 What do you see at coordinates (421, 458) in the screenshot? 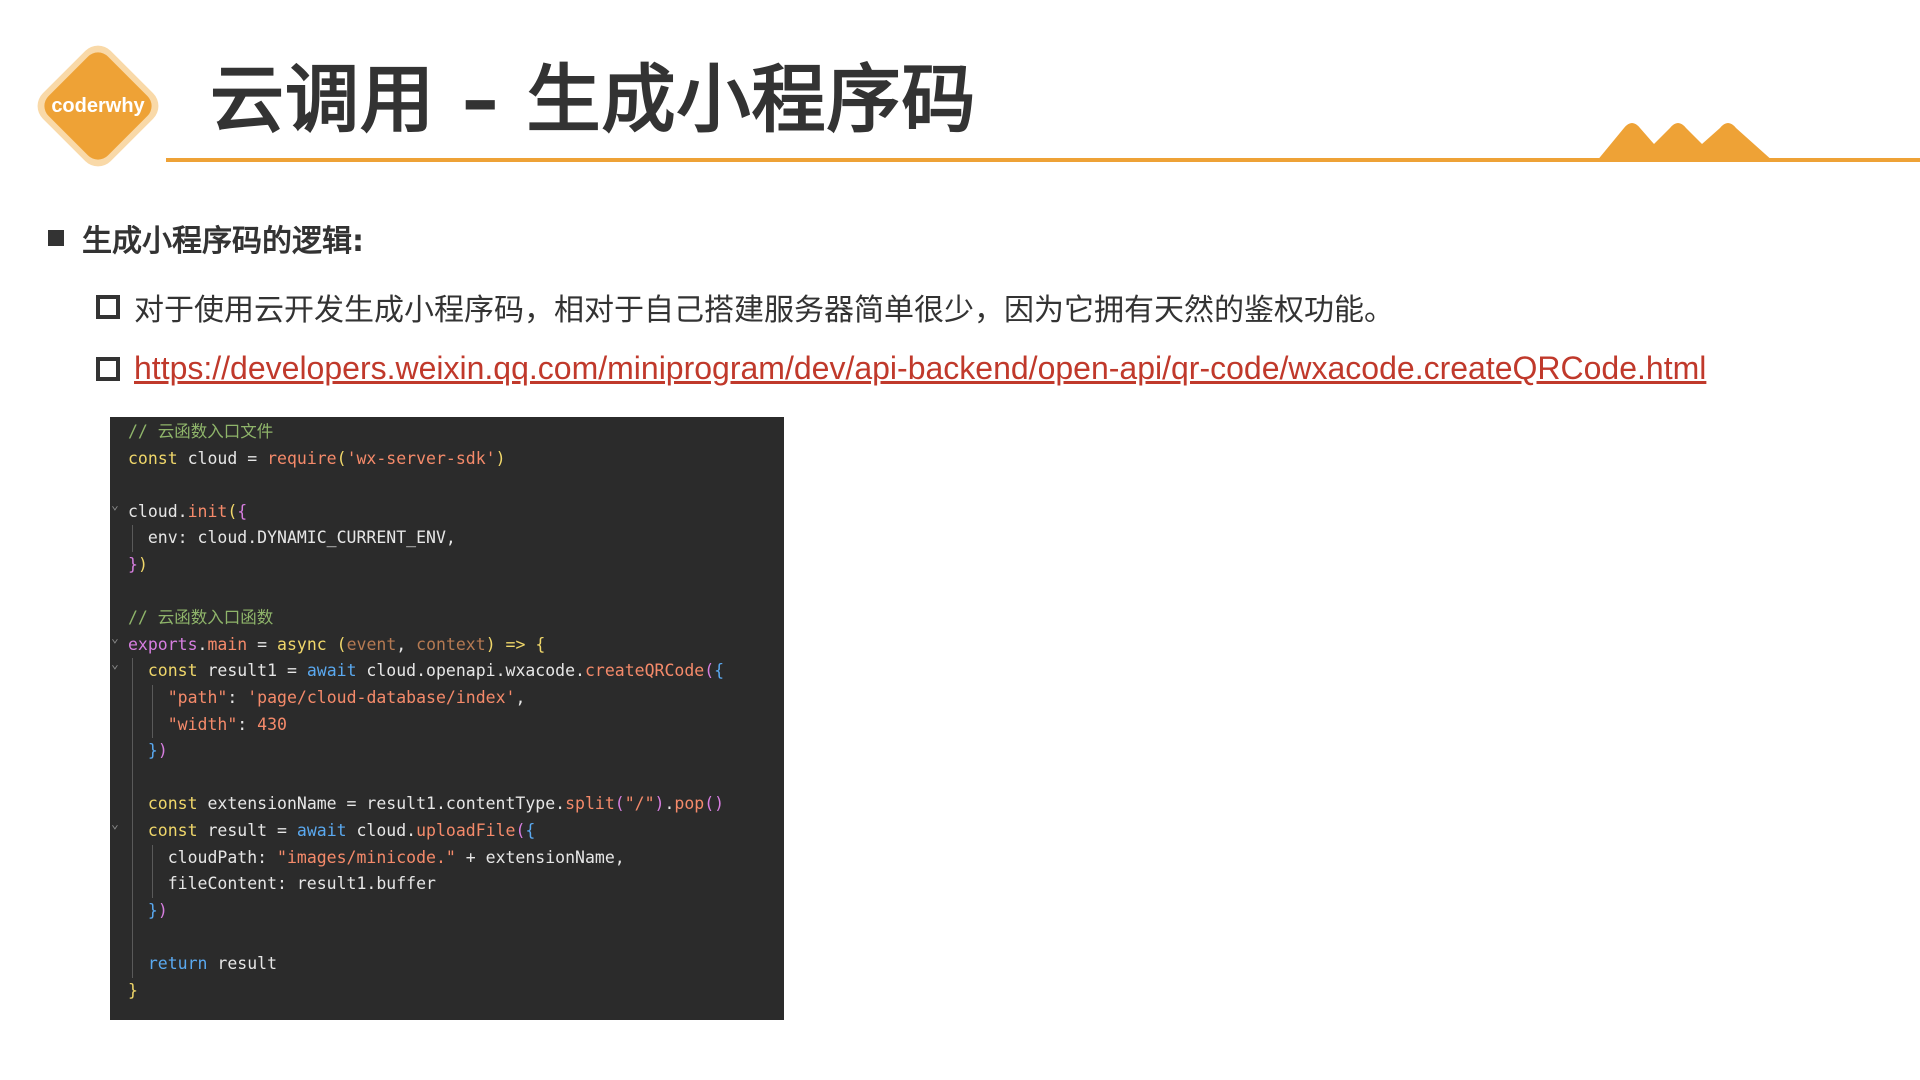
I see `code-token: 'wx-server-sdk'` at bounding box center [421, 458].